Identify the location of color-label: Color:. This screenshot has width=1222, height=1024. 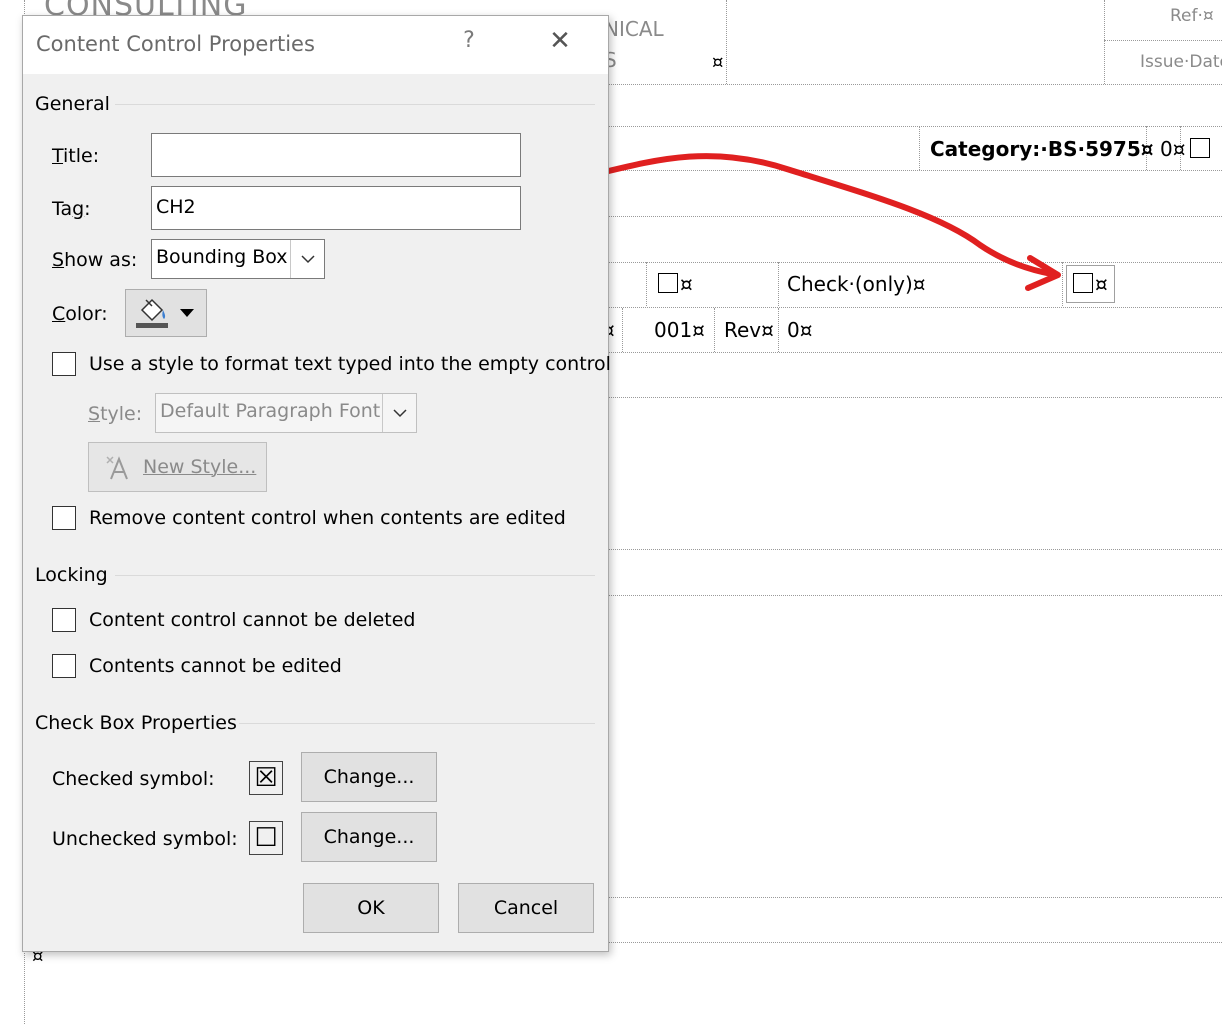
(80, 314).